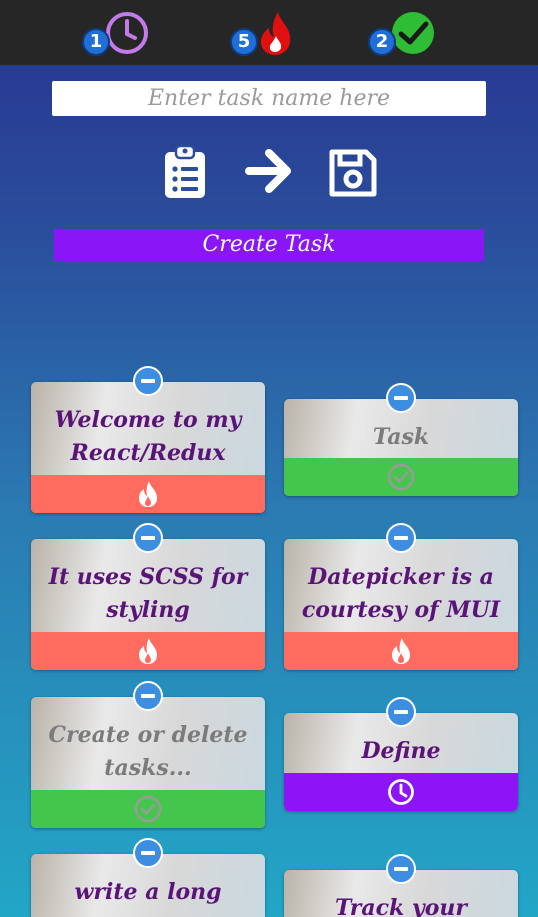  What do you see at coordinates (269, 245) in the screenshot?
I see `create-task-button: Create Task` at bounding box center [269, 245].